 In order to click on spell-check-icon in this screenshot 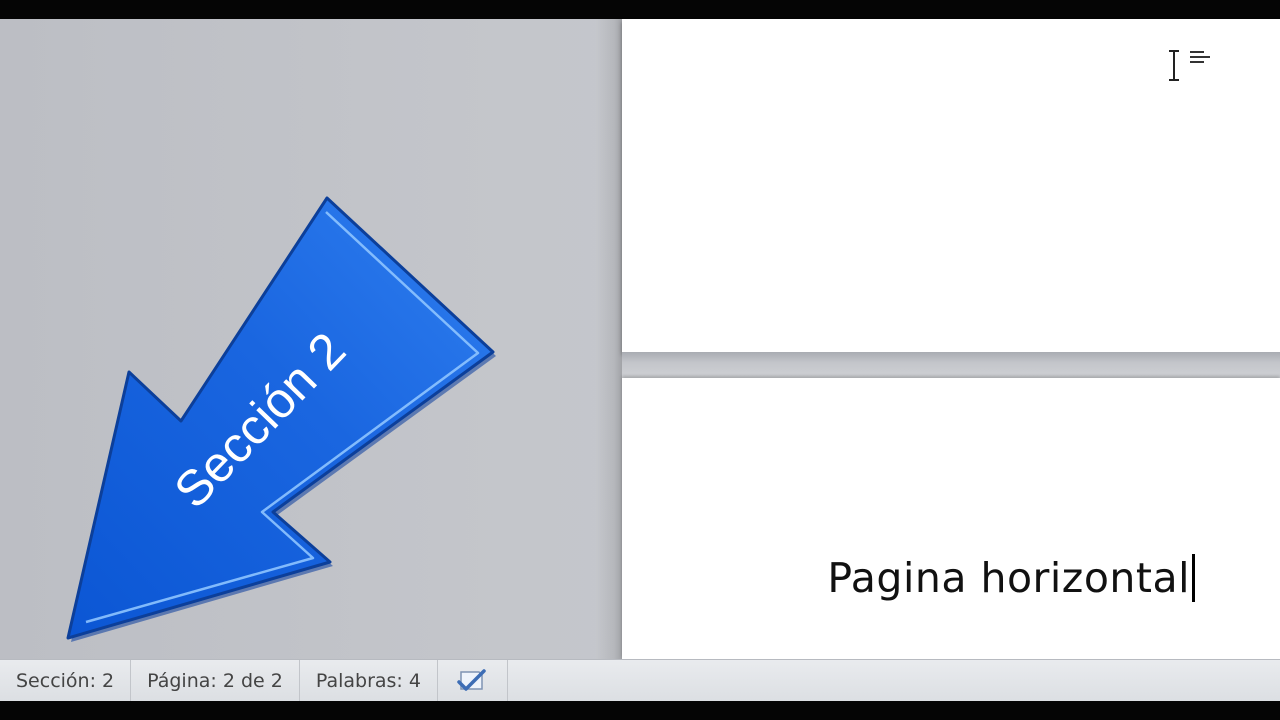, I will do `click(472, 679)`.